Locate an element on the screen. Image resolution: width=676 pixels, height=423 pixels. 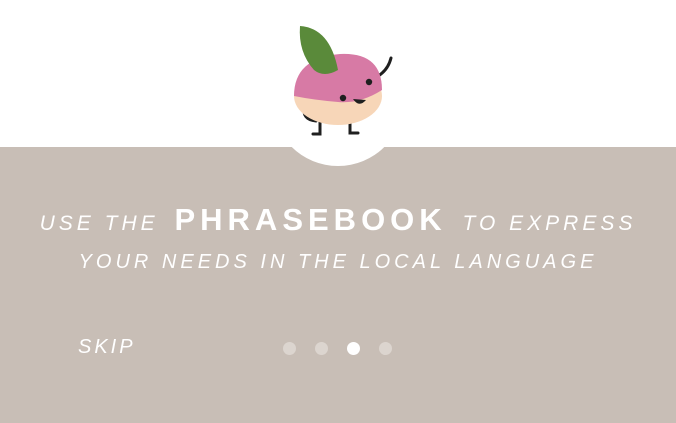
headline-prefix: USE THE is located at coordinates (99, 223).